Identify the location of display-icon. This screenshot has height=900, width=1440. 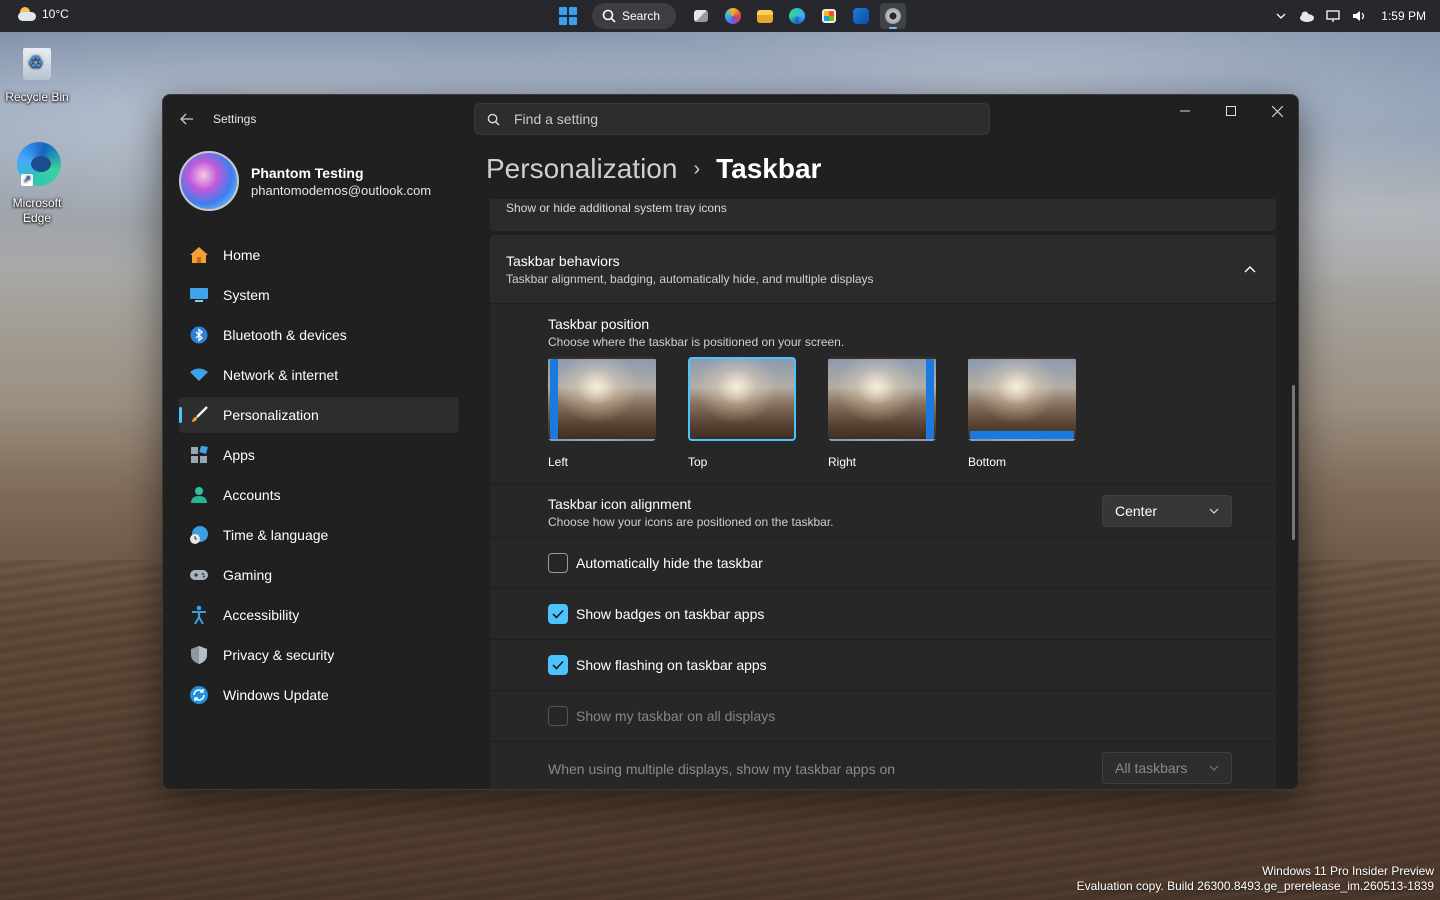
(1333, 16).